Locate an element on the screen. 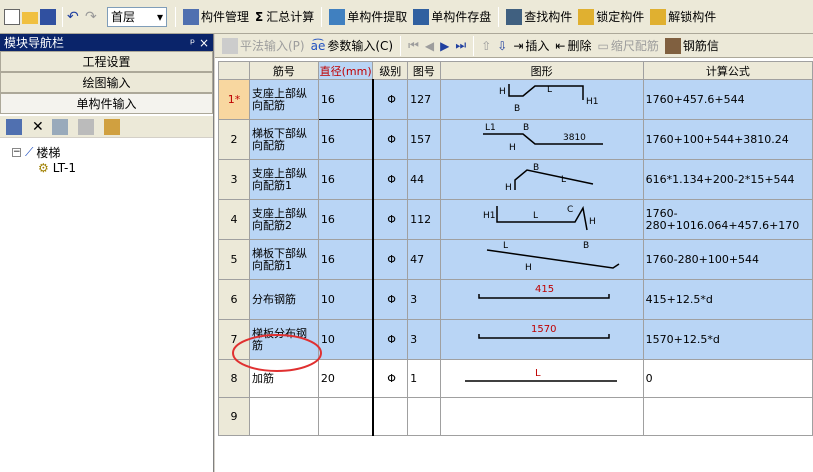 Image resolution: width=813 pixels, height=472 pixels. delete-icon: ✕ is located at coordinates (38, 127).